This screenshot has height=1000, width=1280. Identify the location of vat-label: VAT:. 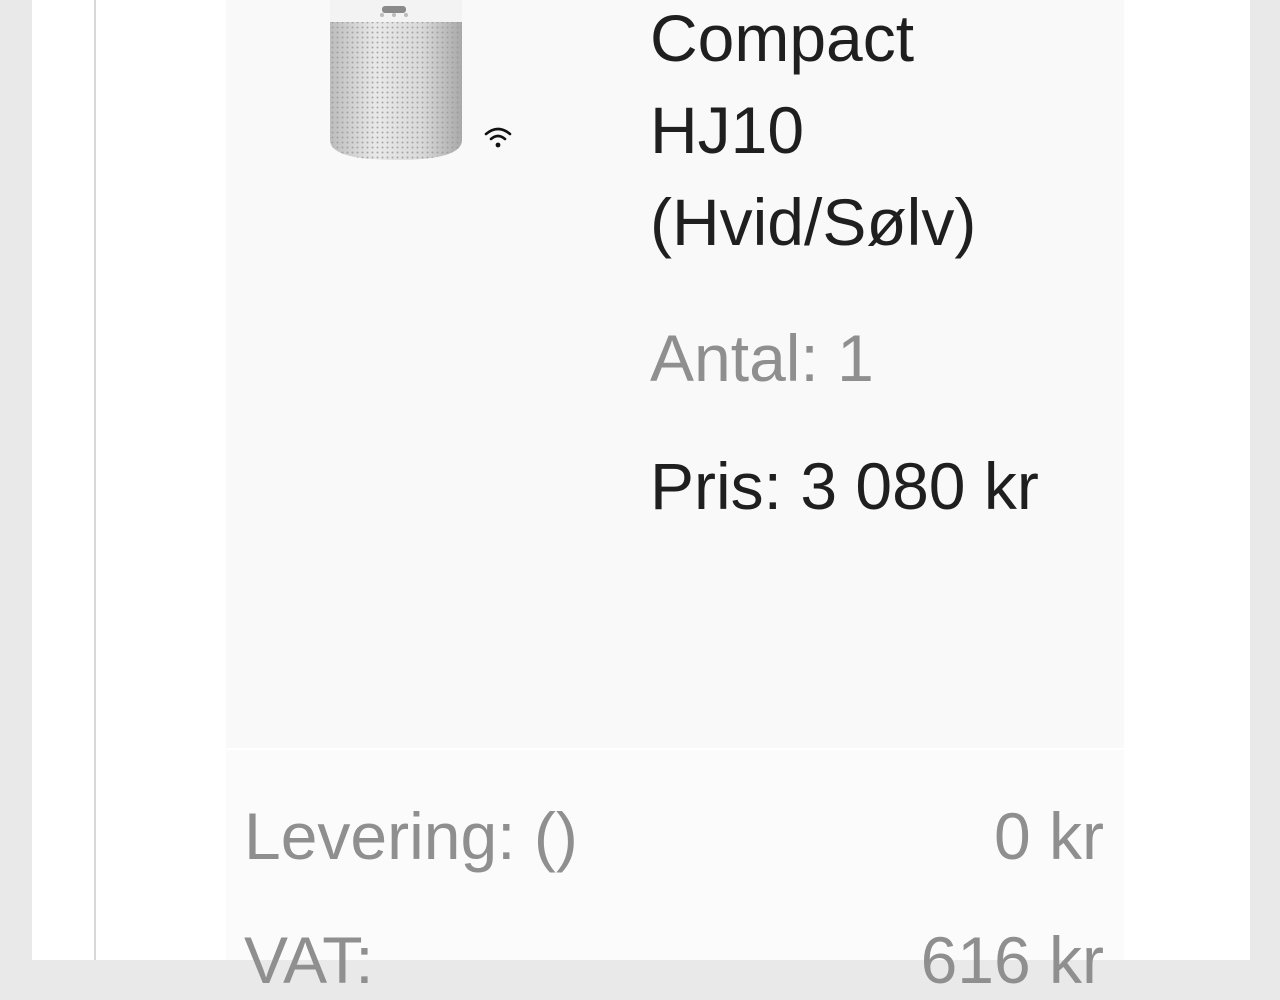
(309, 960).